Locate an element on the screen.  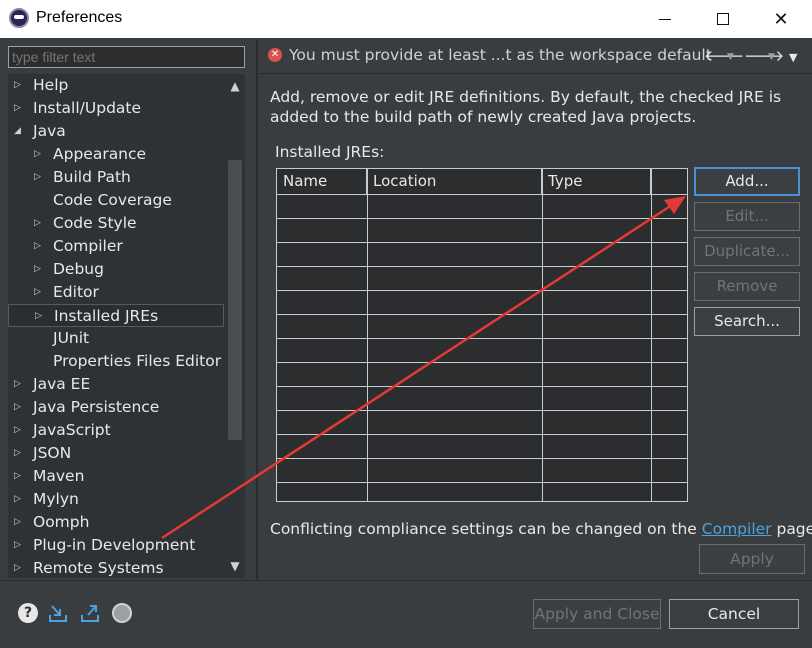
forward-arrow-icon: 🡒 is located at coordinates (764, 55).